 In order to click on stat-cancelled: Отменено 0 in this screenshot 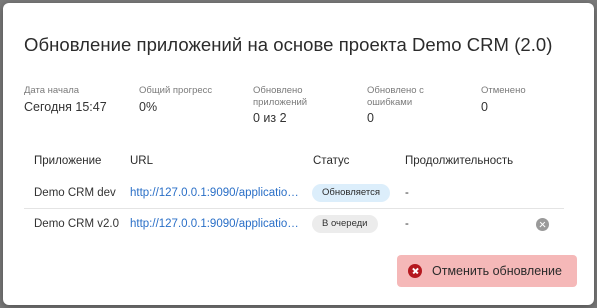, I will do `click(521, 99)`.